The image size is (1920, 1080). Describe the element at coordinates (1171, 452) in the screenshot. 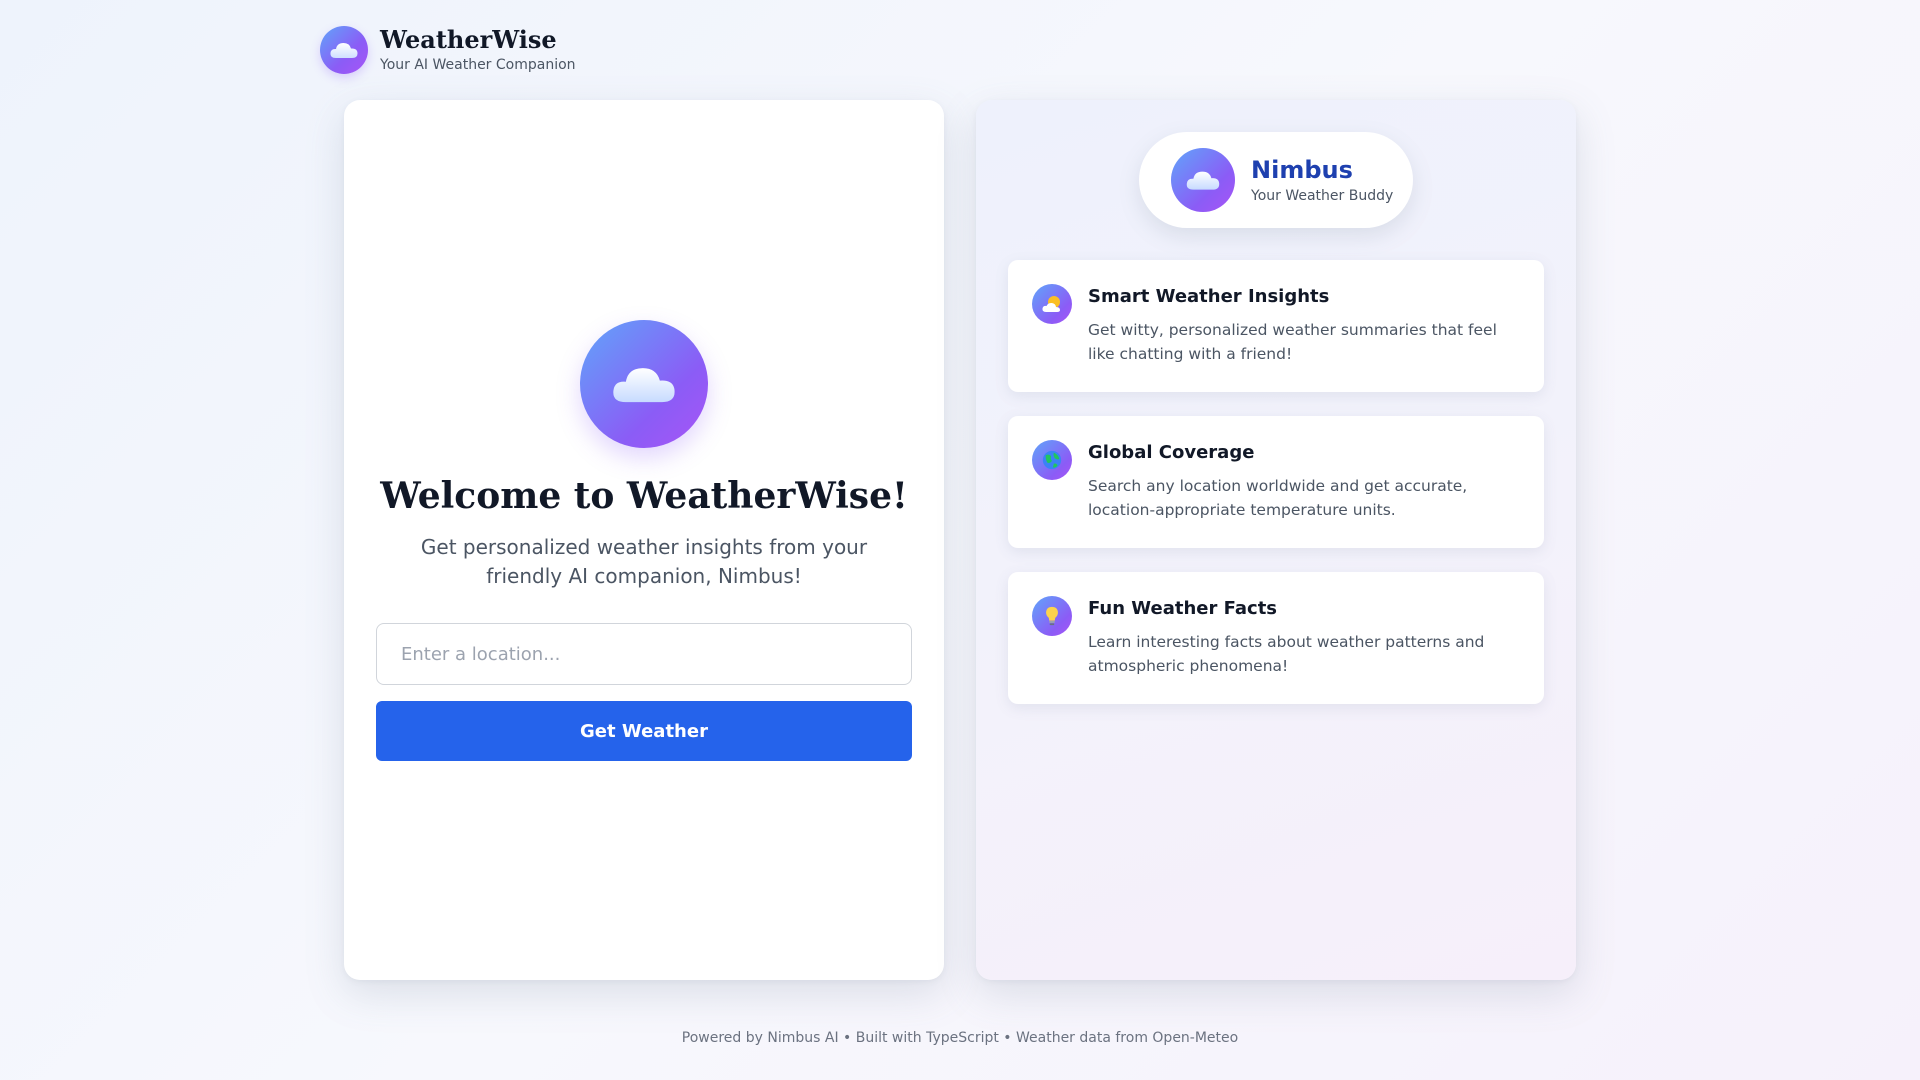

I see `feature-title: Global Coverage` at that location.